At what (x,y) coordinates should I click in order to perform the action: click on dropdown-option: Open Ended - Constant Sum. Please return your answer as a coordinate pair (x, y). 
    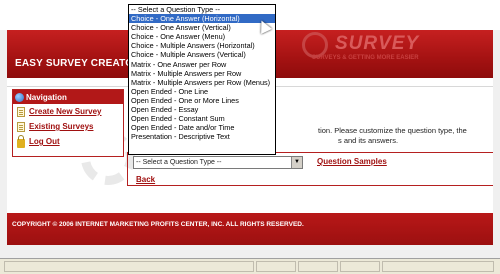
    Looking at the image, I should click on (202, 118).